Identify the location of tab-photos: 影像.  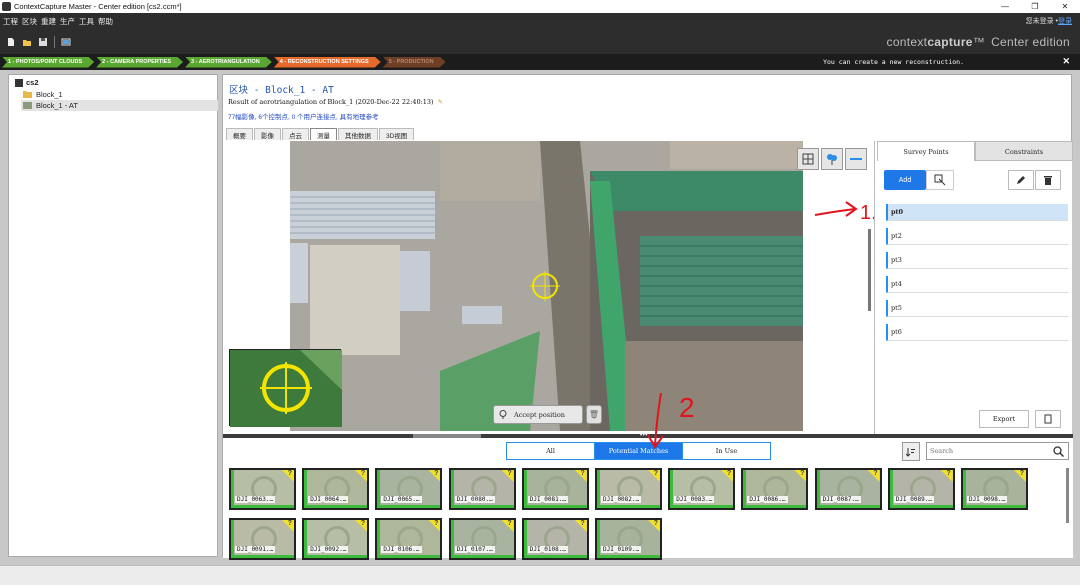
(267, 134).